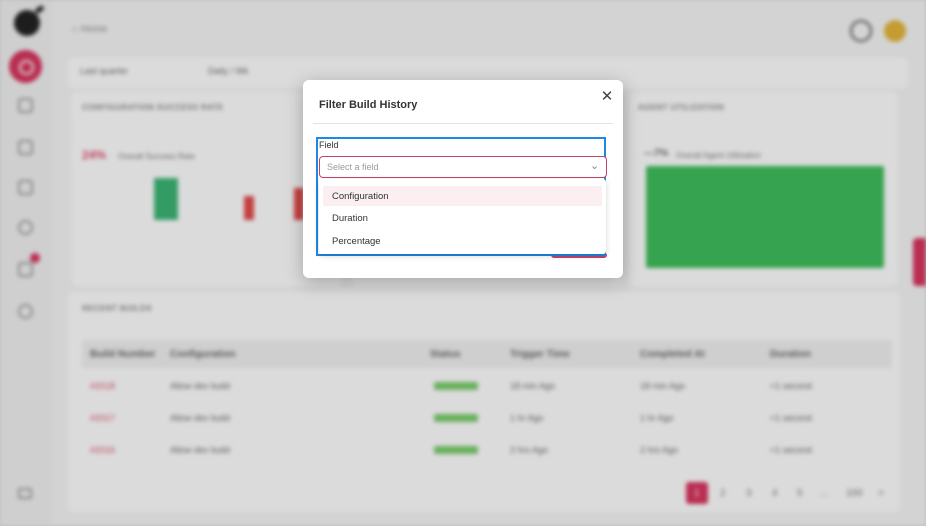 Image resolution: width=926 pixels, height=526 pixels. I want to click on field-dropdown: Configuration Duration Percentage, so click(462, 216).